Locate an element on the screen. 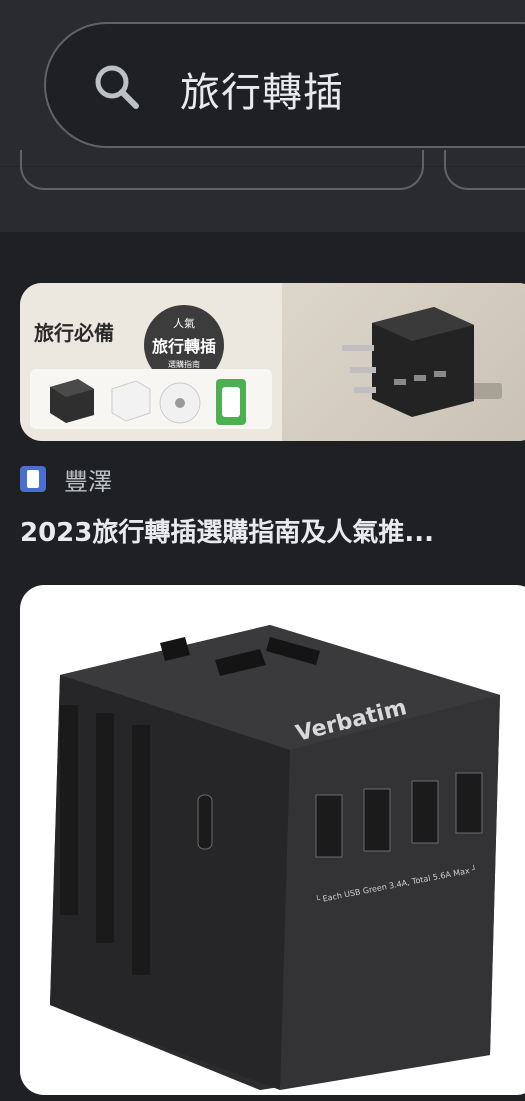  feng-tak-favicon is located at coordinates (33, 479).